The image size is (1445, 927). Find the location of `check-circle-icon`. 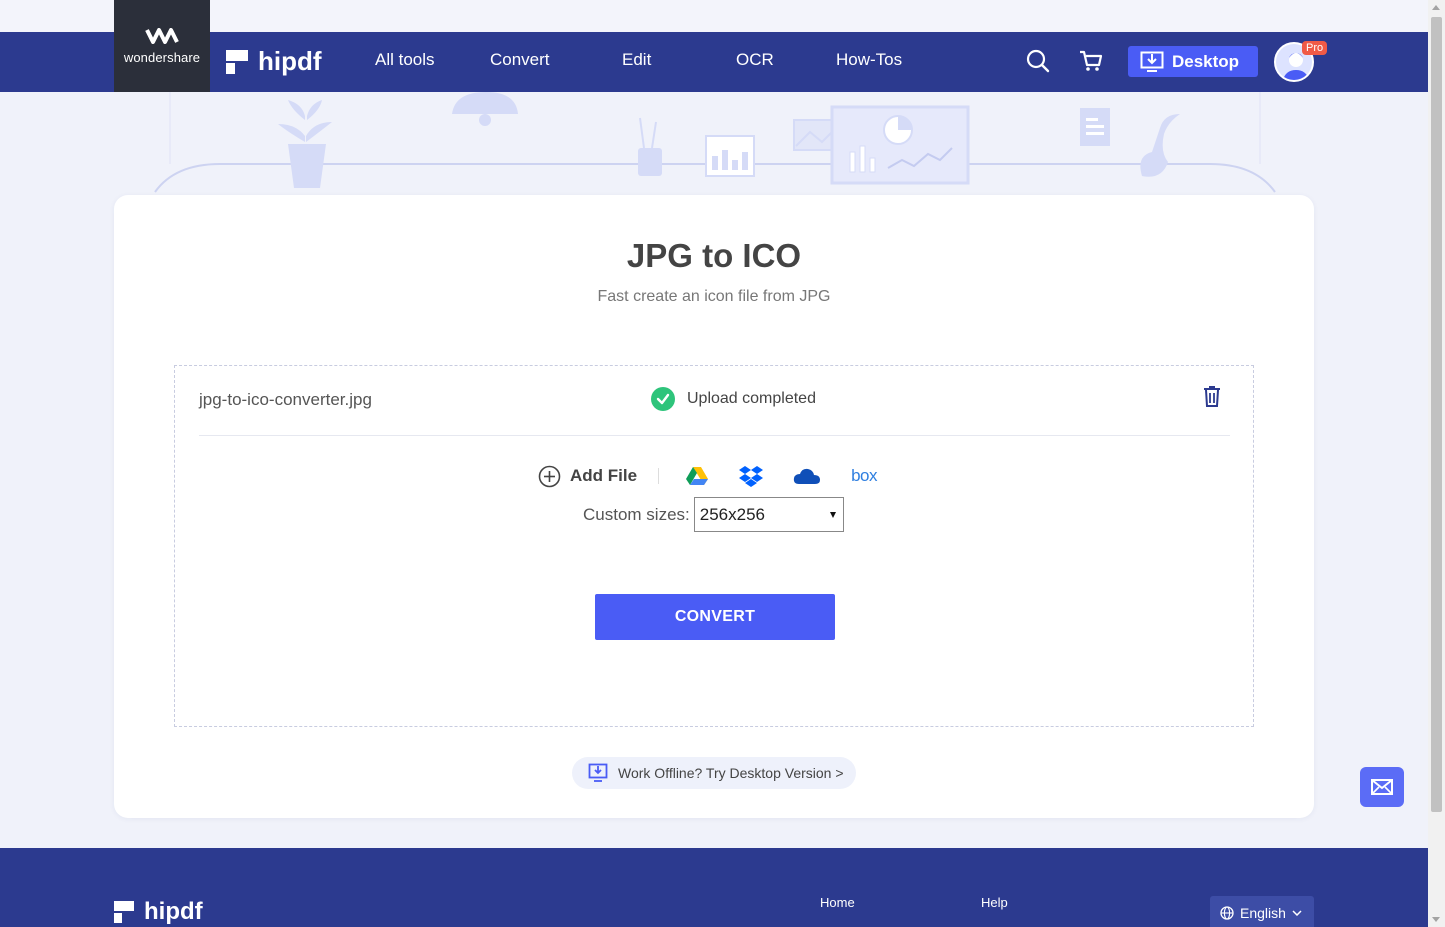

check-circle-icon is located at coordinates (663, 399).